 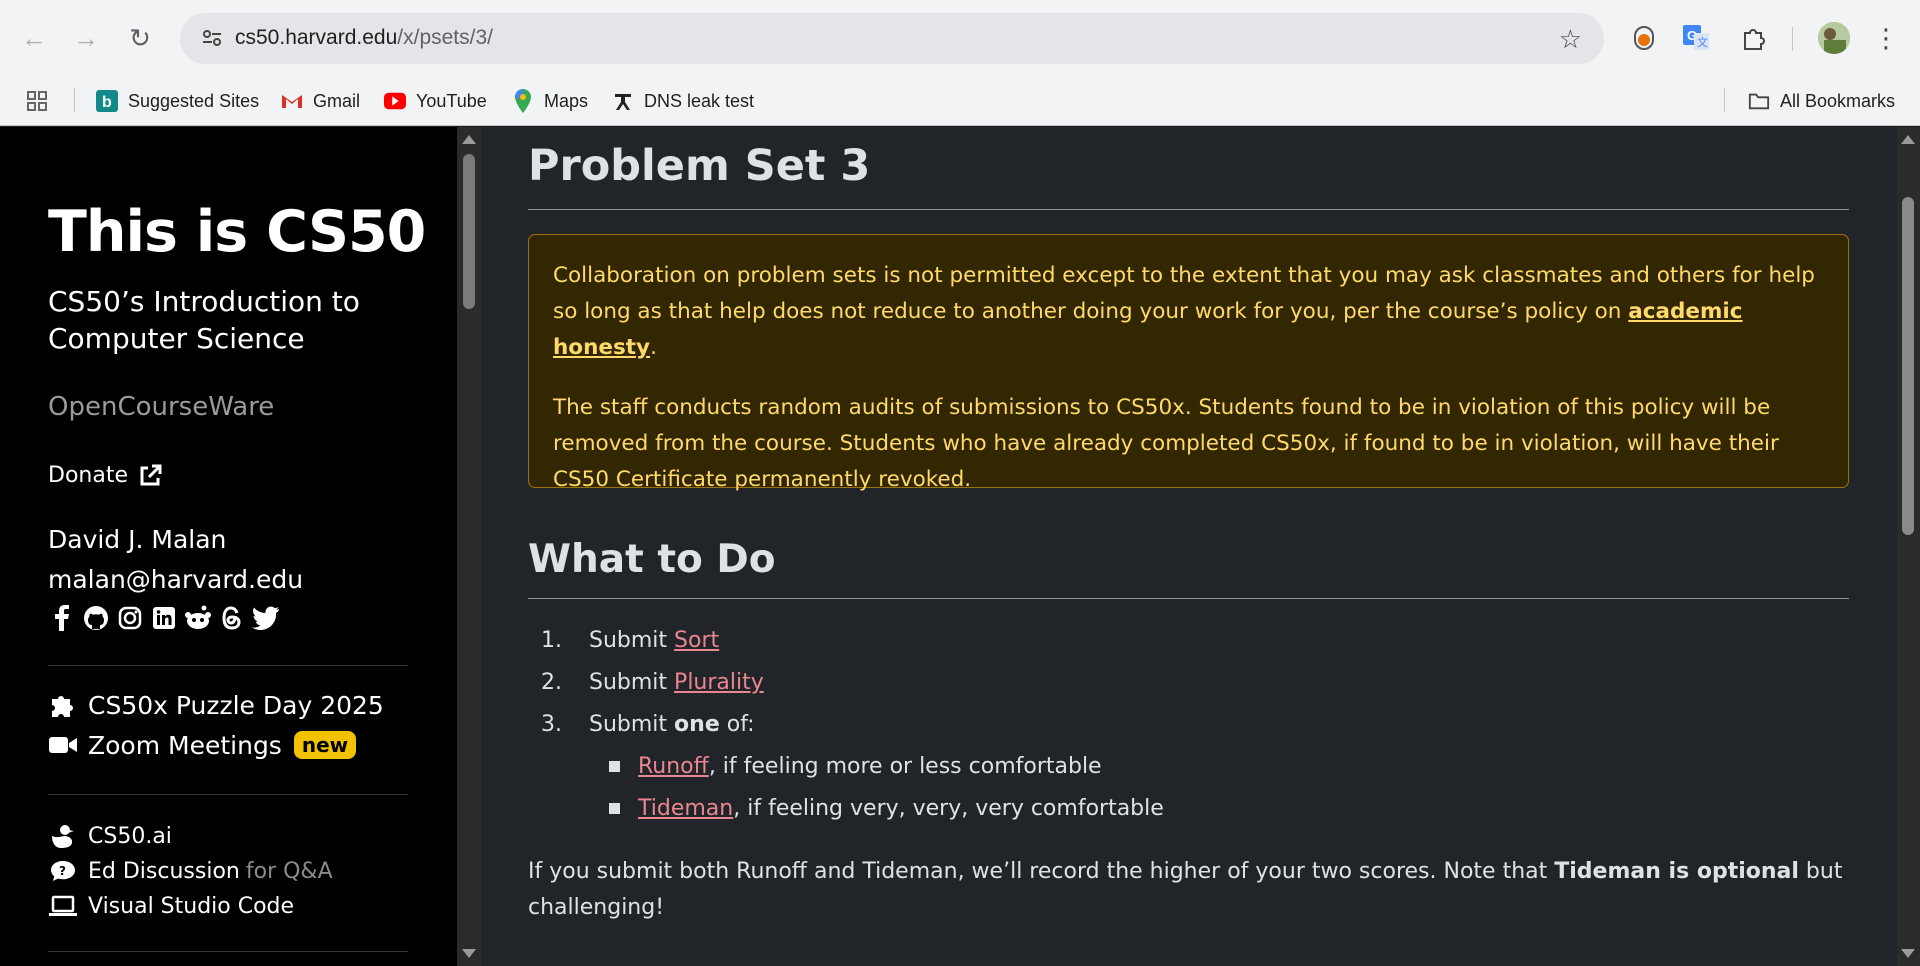 I want to click on extensions-icon, so click(x=1754, y=38).